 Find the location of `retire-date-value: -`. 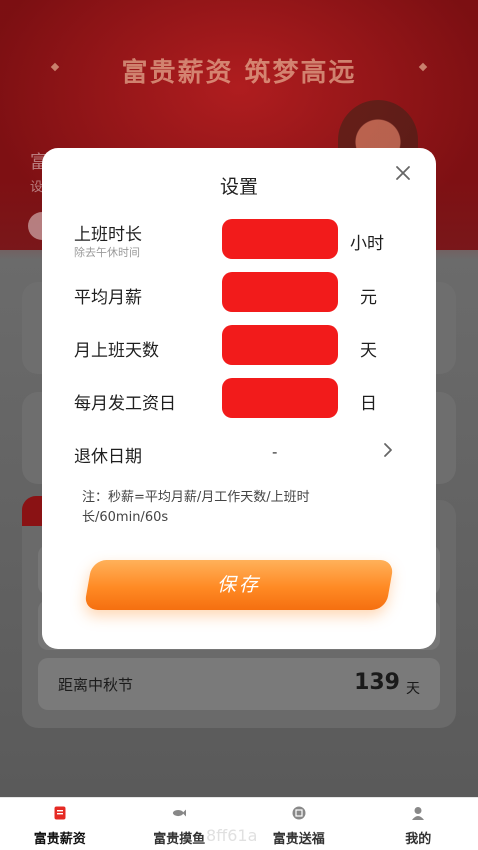

retire-date-value: - is located at coordinates (274, 452).